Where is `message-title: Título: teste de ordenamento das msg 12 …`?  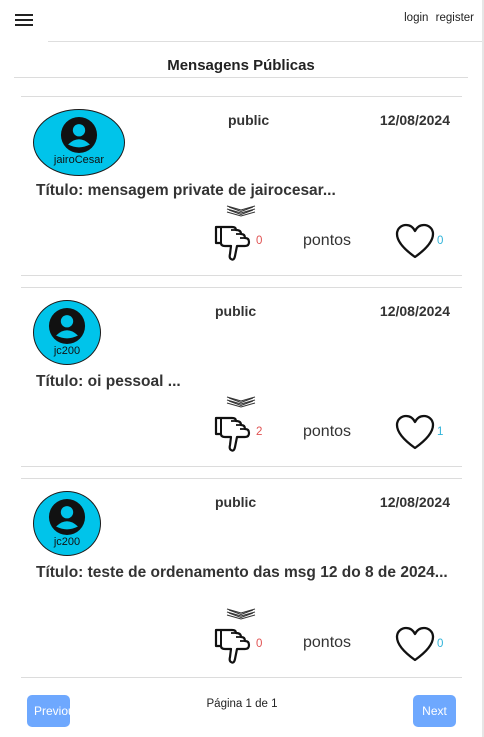 message-title: Título: teste de ordenamento das msg 12 … is located at coordinates (243, 572).